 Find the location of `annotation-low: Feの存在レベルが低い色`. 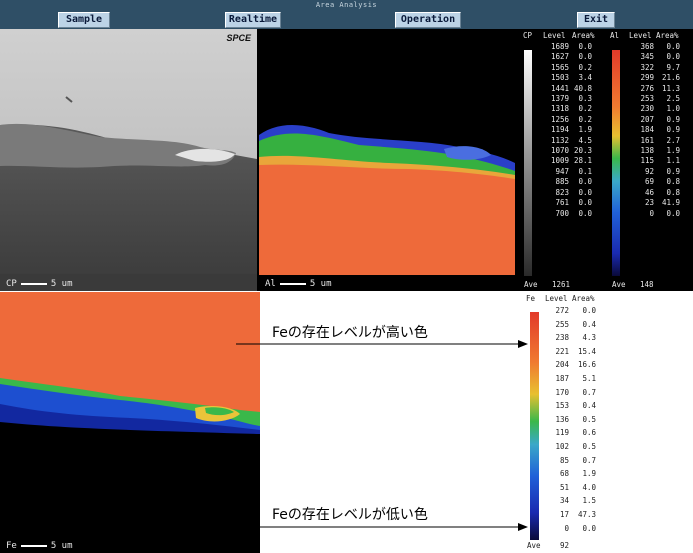

annotation-low: Feの存在レベルが低い色 is located at coordinates (350, 515).